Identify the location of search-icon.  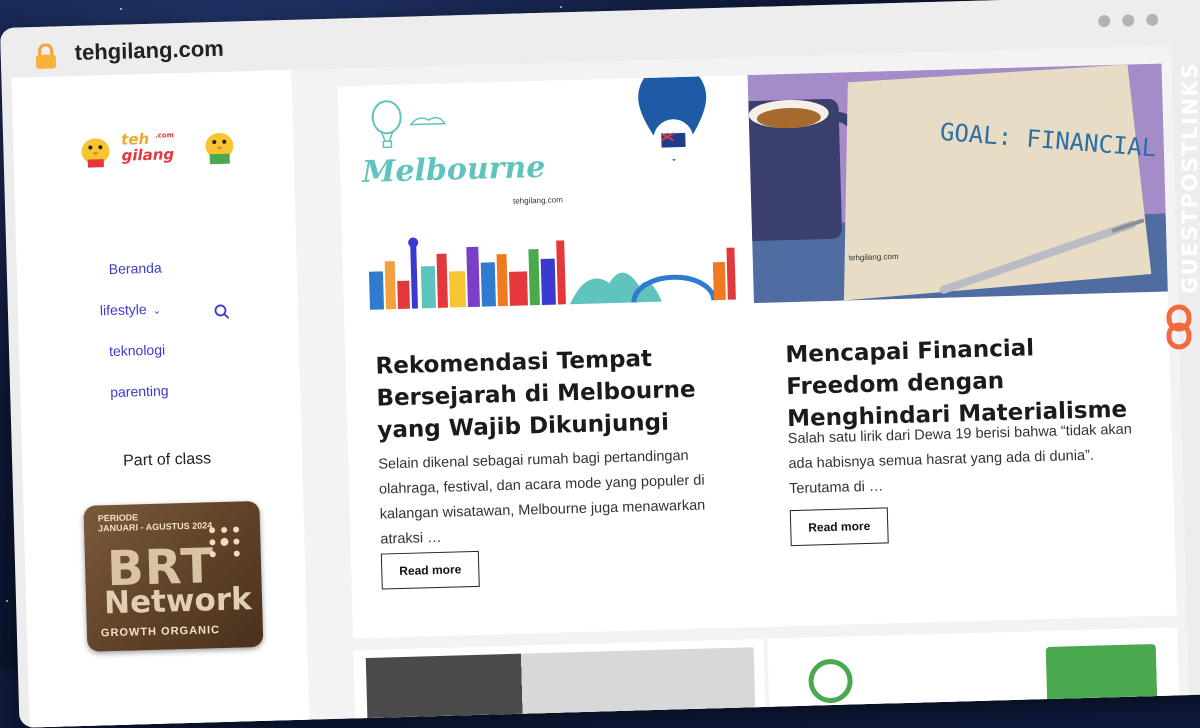
(222, 314).